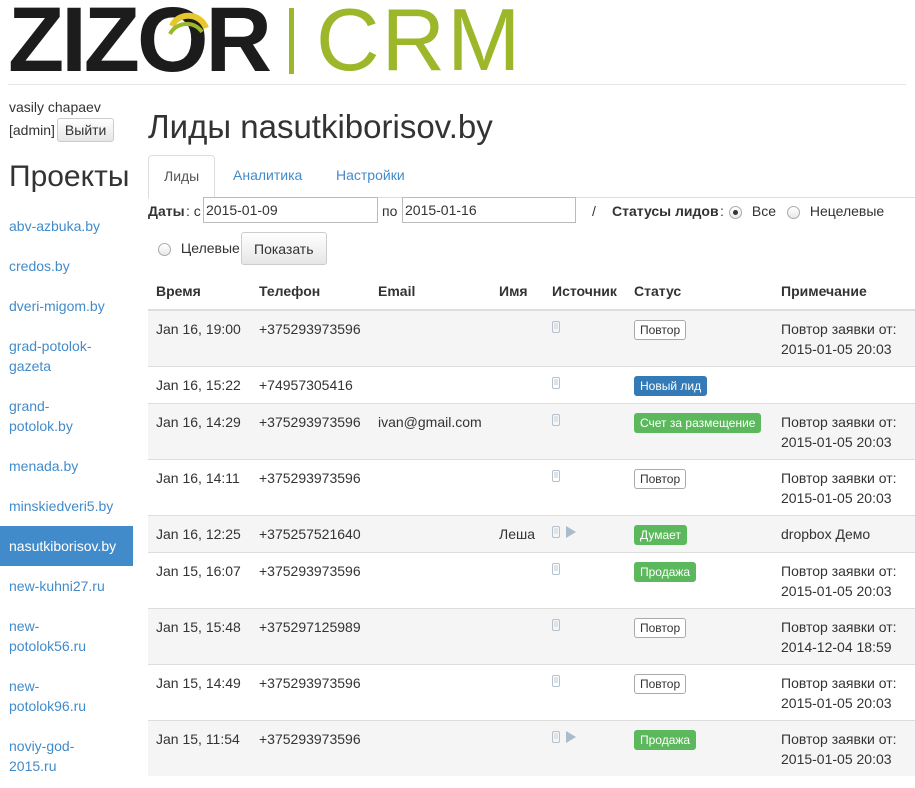  Describe the element at coordinates (66, 546) in the screenshot. I see `sidebar-item-nasutkiborisov: nasutkiborisov.by` at that location.